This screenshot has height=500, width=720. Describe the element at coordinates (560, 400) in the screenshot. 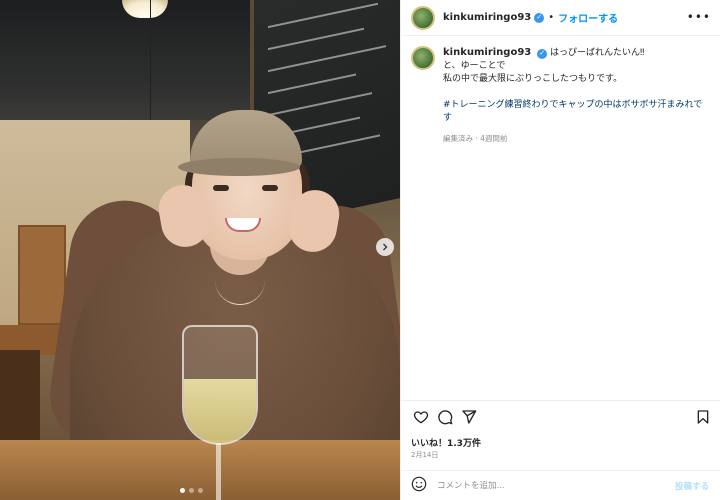

I see `actions-divider` at that location.